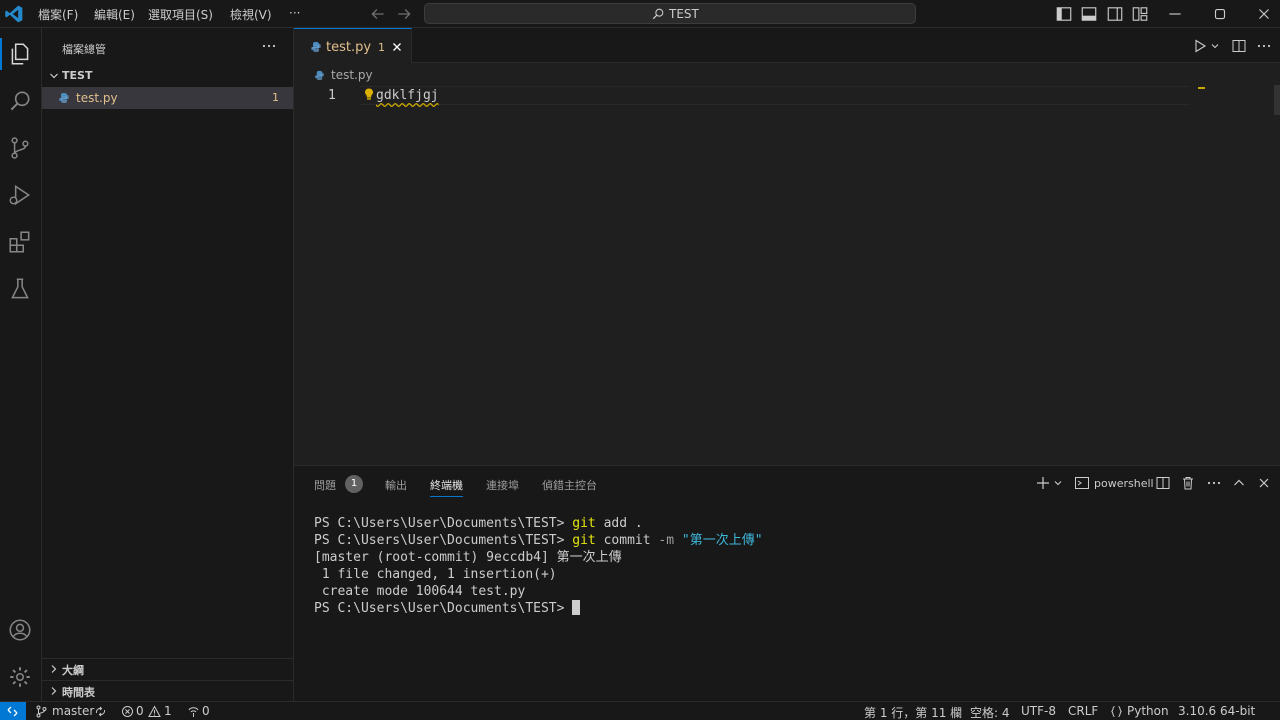  What do you see at coordinates (20, 54) in the screenshot?
I see `explorer-icon` at bounding box center [20, 54].